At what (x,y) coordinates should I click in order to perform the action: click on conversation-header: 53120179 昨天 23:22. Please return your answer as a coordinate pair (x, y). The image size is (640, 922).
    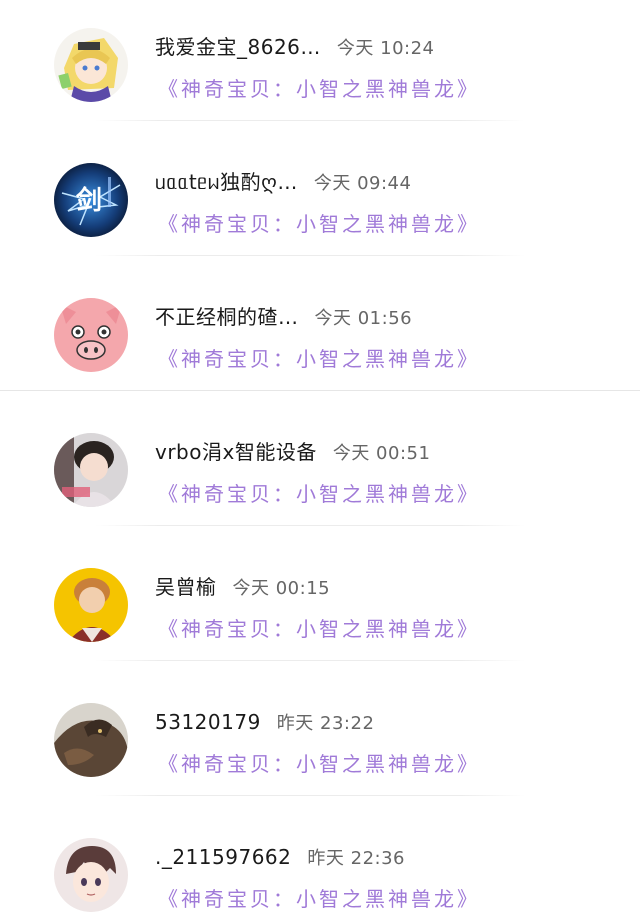
    Looking at the image, I should click on (264, 723).